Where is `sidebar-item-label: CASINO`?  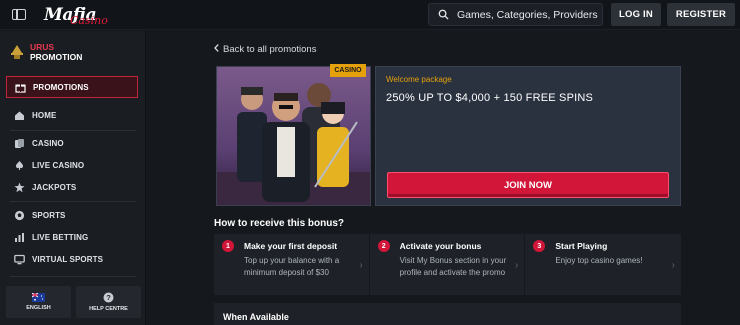 sidebar-item-label: CASINO is located at coordinates (48, 143).